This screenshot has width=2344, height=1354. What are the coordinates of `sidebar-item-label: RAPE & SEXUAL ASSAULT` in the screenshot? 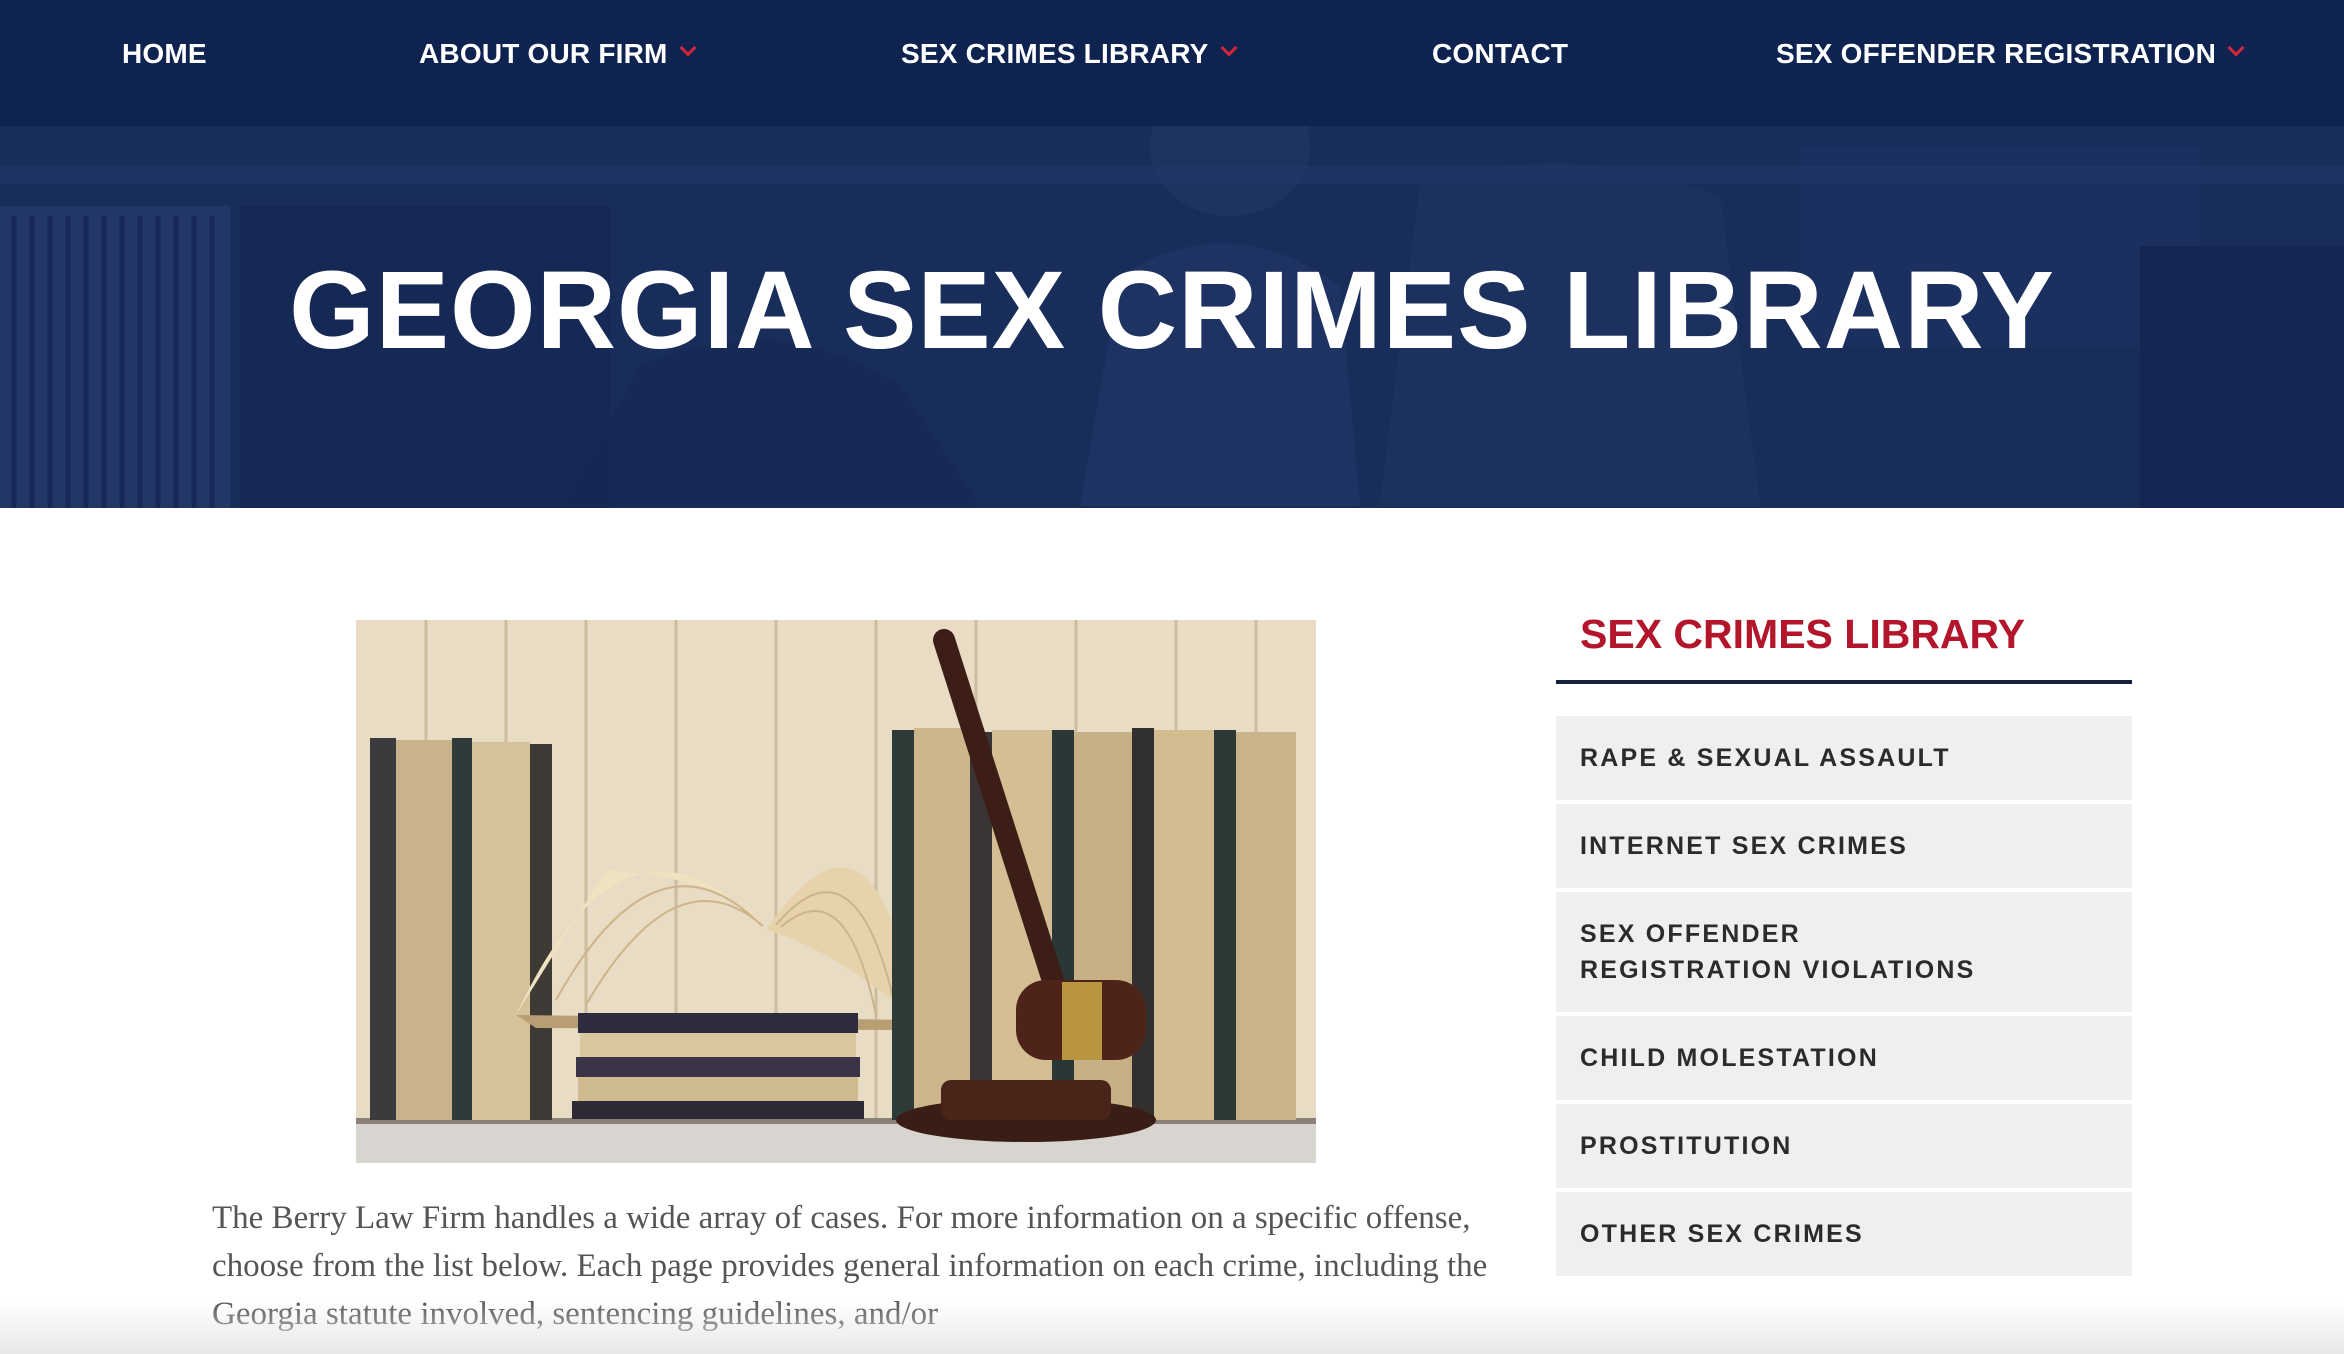 It's located at (1765, 758).